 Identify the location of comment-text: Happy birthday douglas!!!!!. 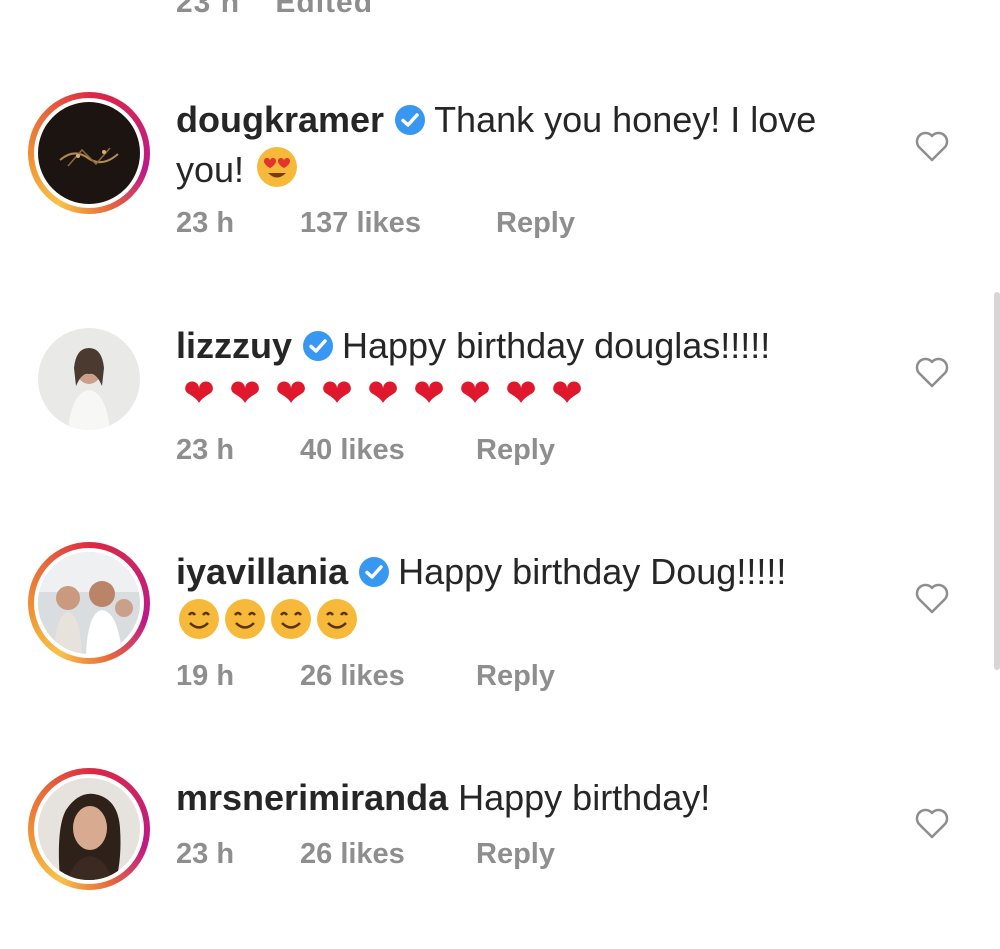
(556, 345).